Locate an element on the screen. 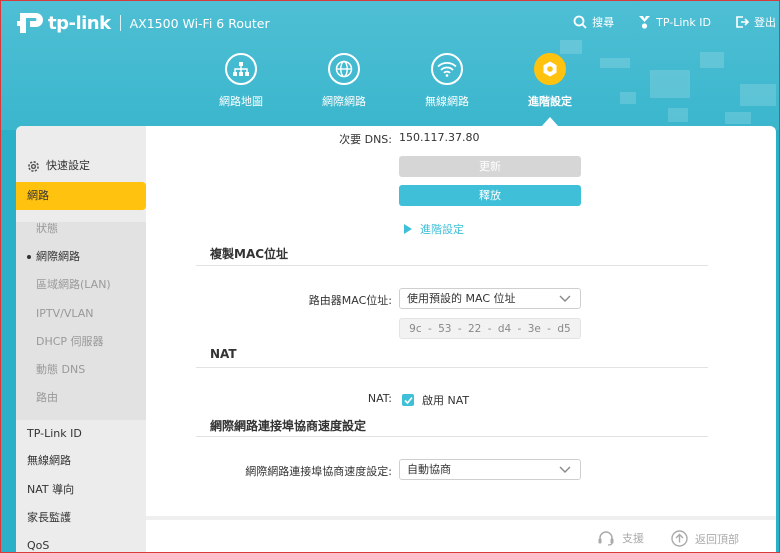  support-label: 支援 is located at coordinates (633, 538).